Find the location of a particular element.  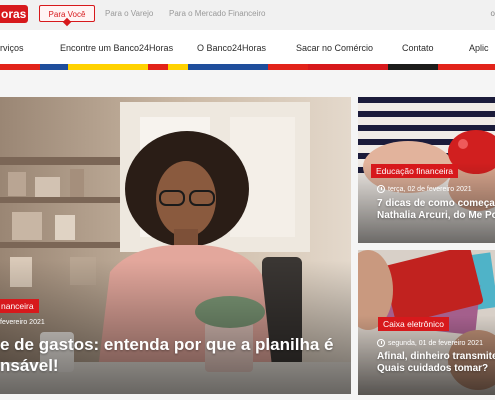

featured-date-text: fevereiro 2021 is located at coordinates (22, 322).